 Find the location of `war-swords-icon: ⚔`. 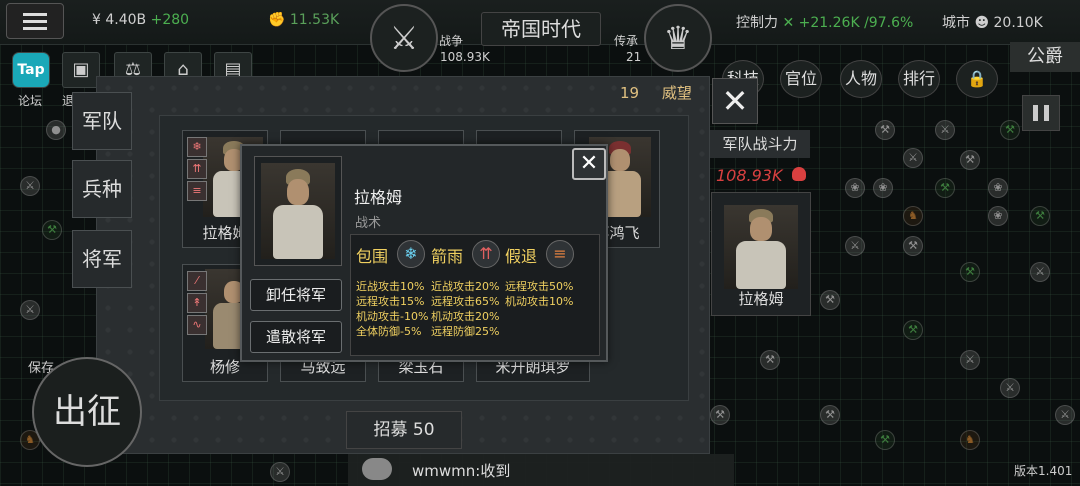

war-swords-icon: ⚔ is located at coordinates (404, 38).